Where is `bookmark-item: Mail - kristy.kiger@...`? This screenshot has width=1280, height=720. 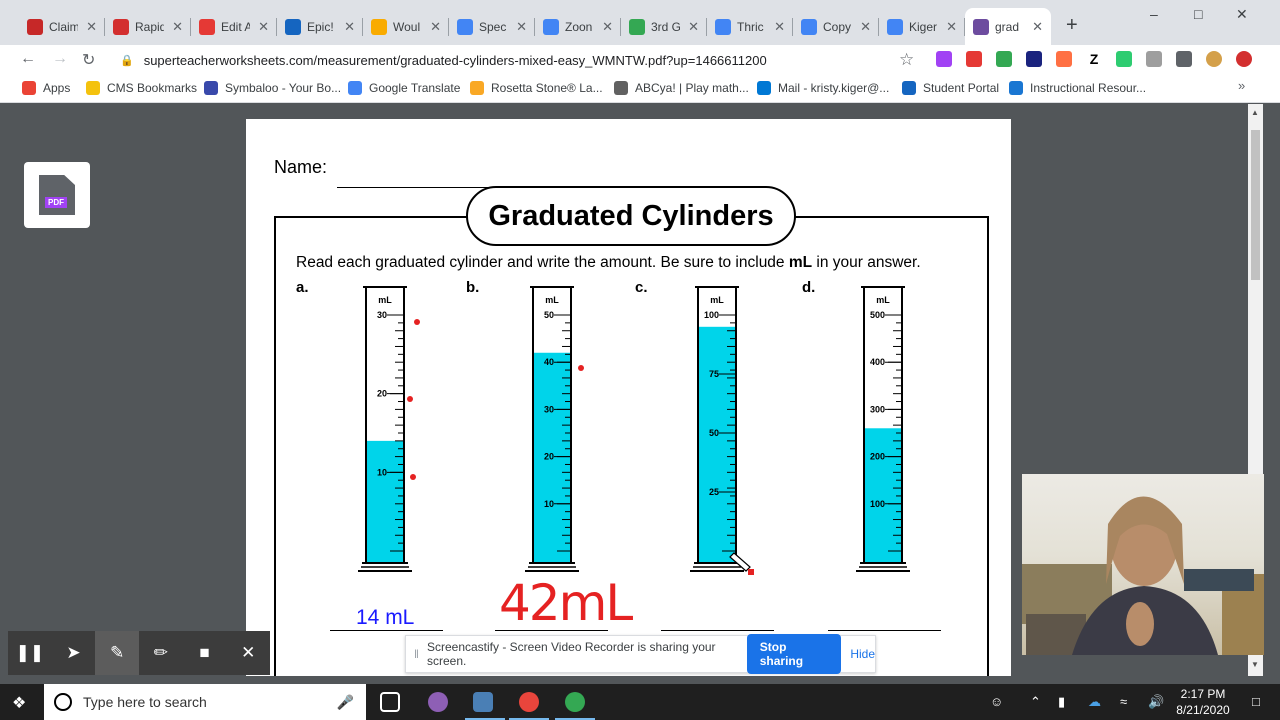
bookmark-item: Mail - kristy.kiger@... is located at coordinates (823, 88).